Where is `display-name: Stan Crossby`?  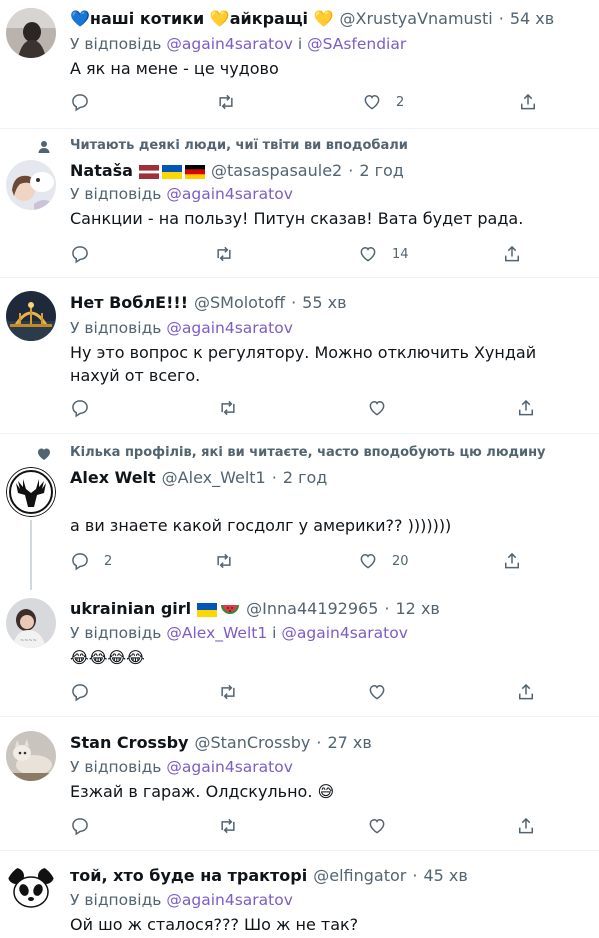 display-name: Stan Crossby is located at coordinates (129, 742).